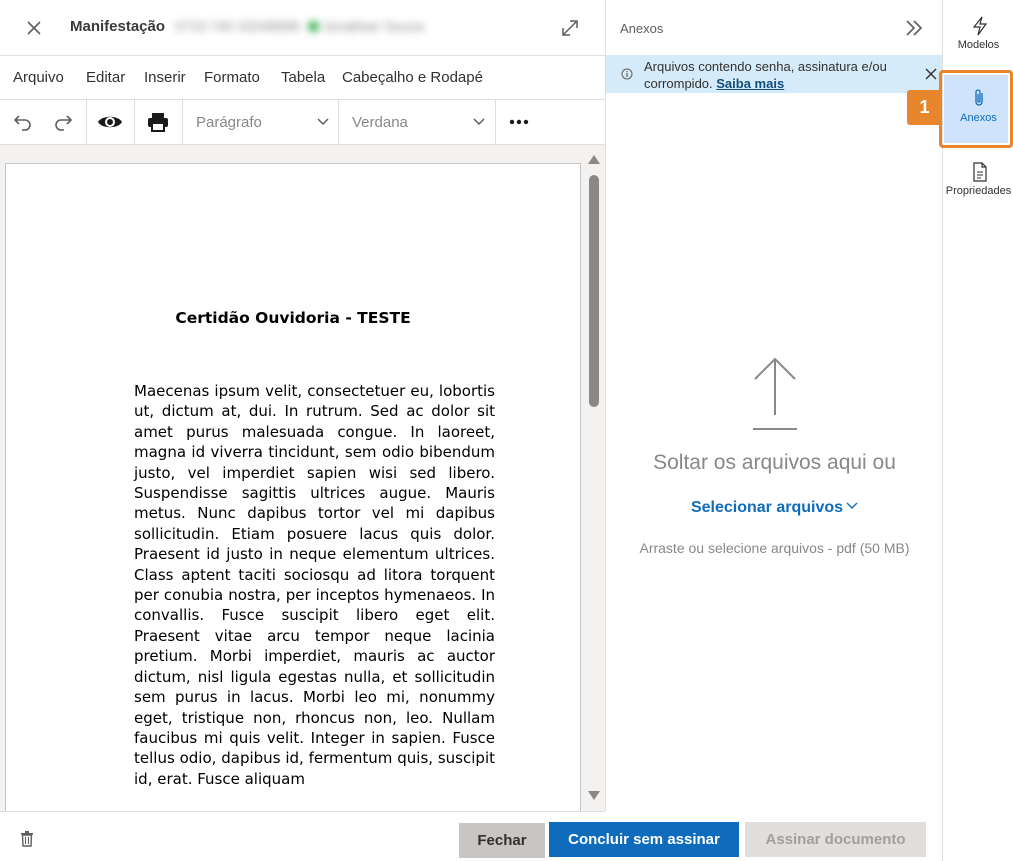 The height and width of the screenshot is (861, 1013). What do you see at coordinates (627, 73) in the screenshot?
I see `info-icon` at bounding box center [627, 73].